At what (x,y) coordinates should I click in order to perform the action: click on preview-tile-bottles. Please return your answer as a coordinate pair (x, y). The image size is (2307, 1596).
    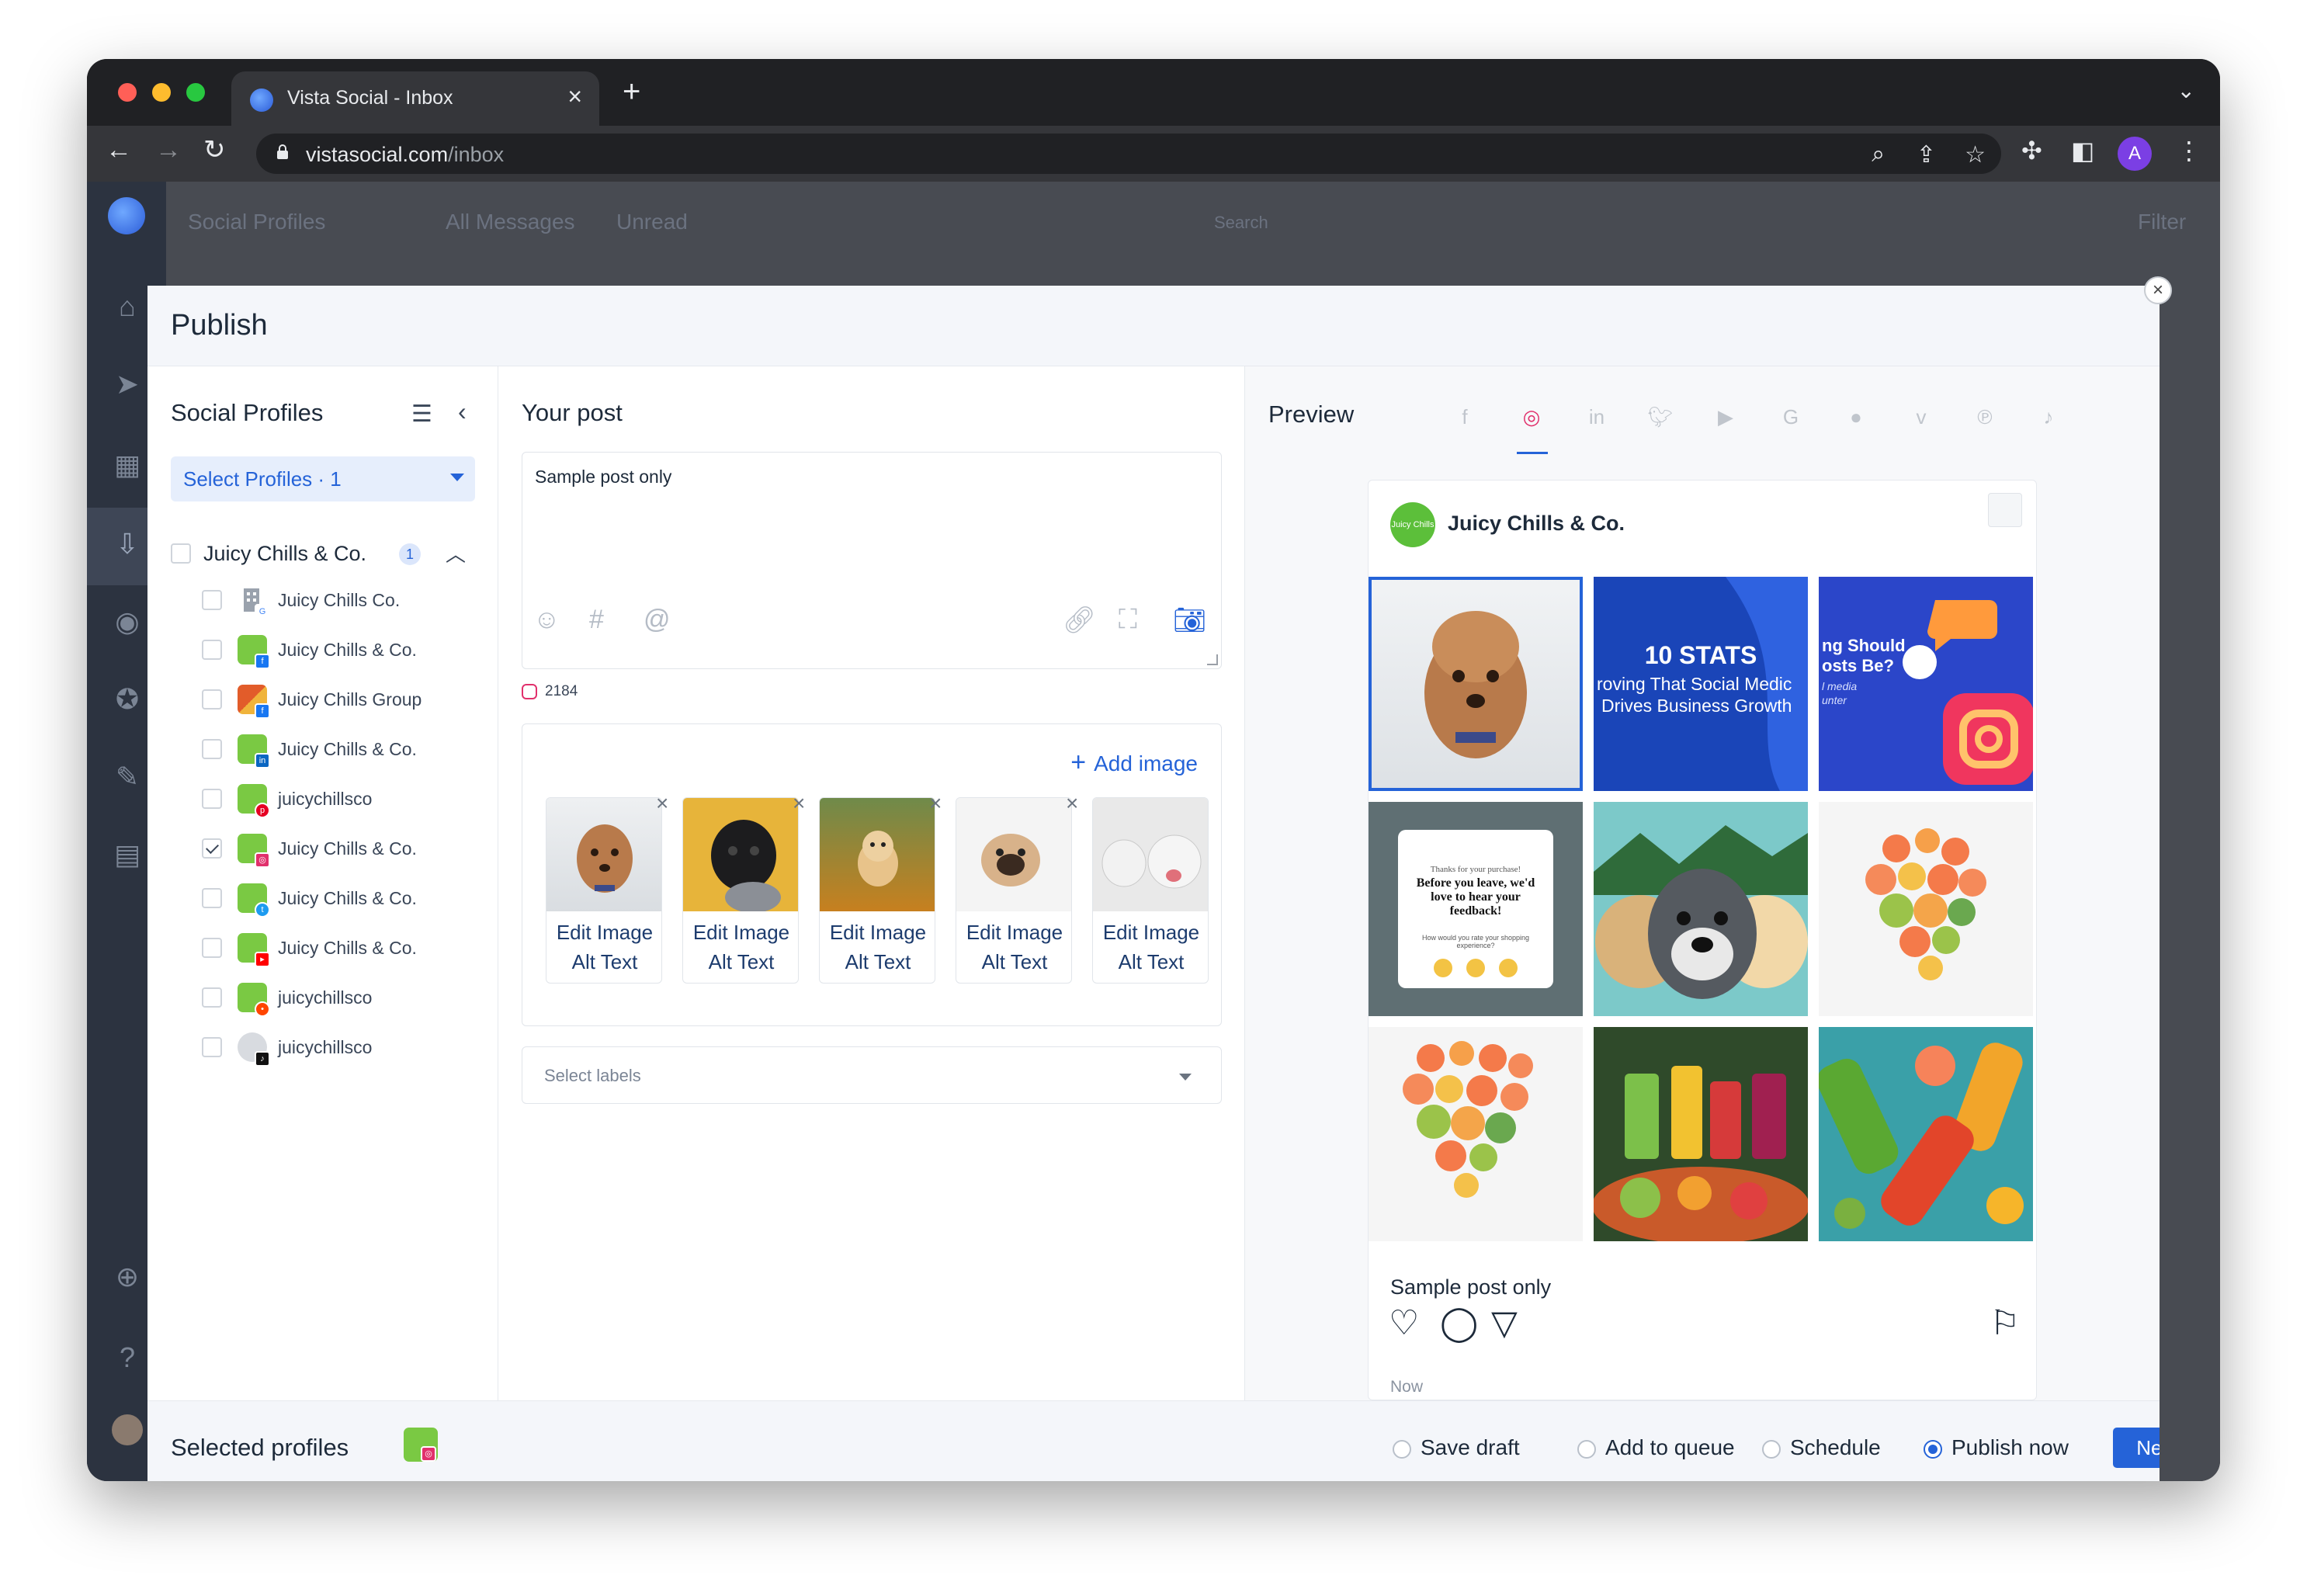
    Looking at the image, I should click on (1926, 1134).